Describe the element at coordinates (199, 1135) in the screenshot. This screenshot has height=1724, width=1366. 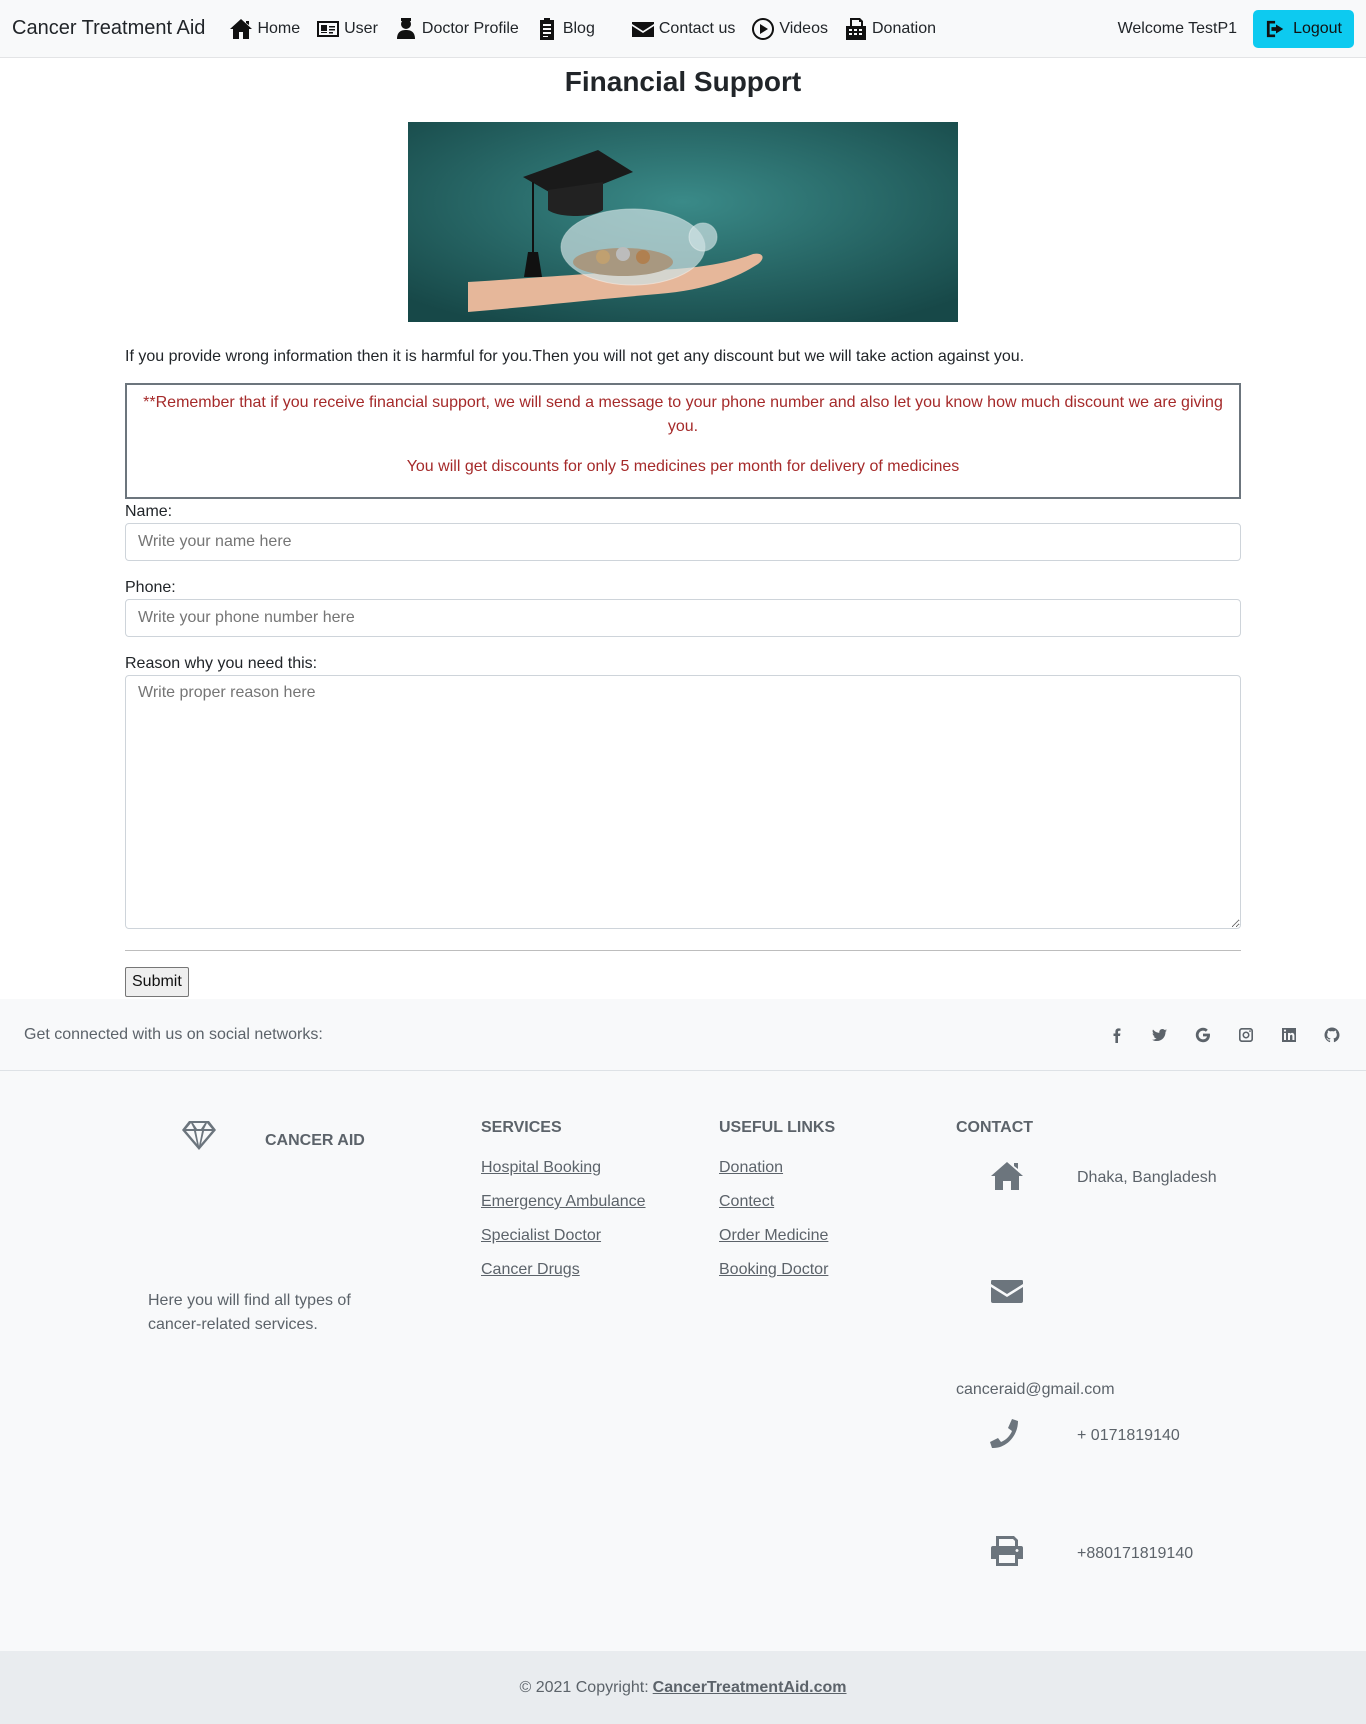
I see `gem-icon` at that location.